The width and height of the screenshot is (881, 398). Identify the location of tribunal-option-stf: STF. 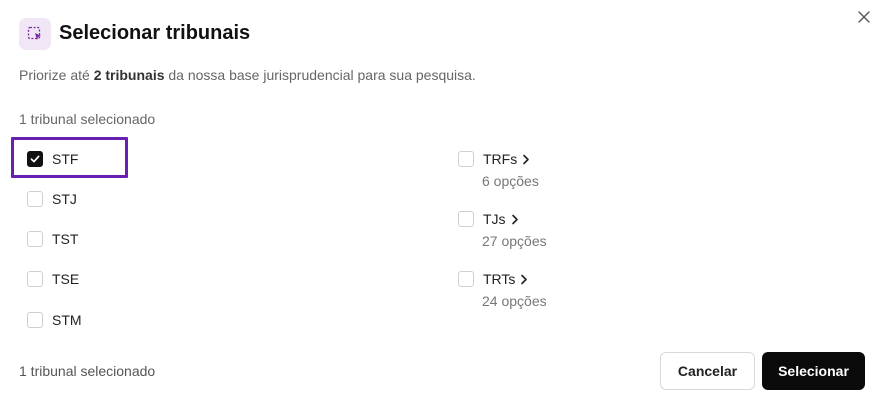
(52, 159).